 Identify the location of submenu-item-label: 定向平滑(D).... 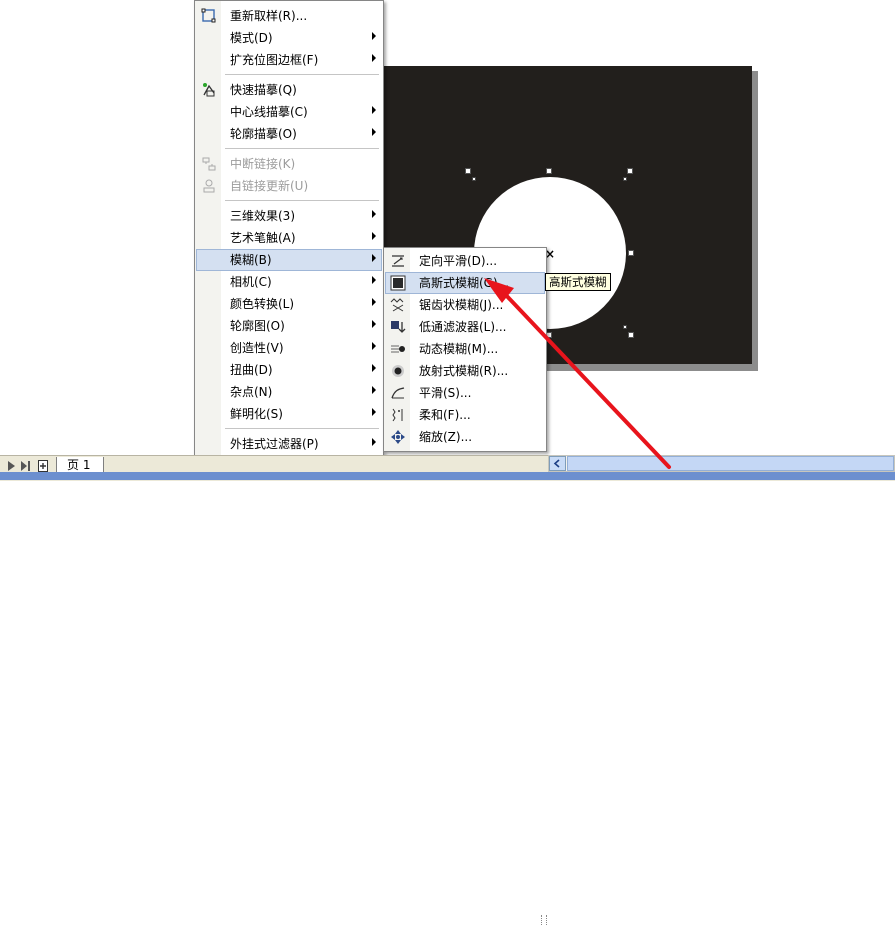
(458, 261).